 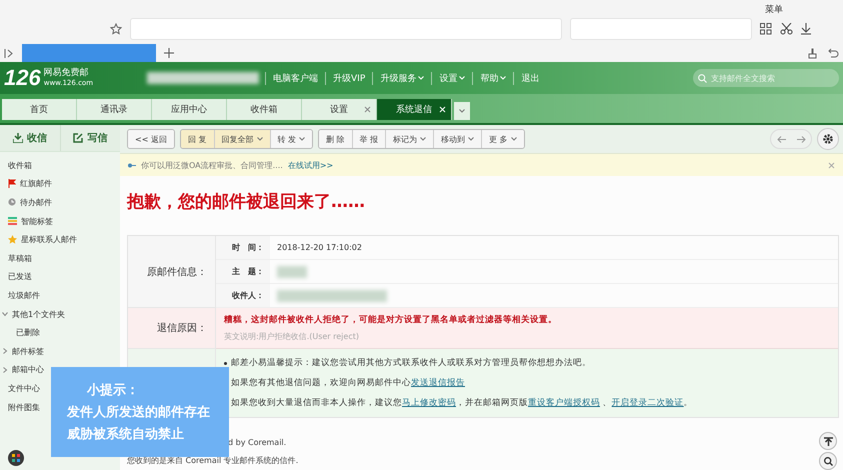 I want to click on flag-icon, so click(x=12, y=183).